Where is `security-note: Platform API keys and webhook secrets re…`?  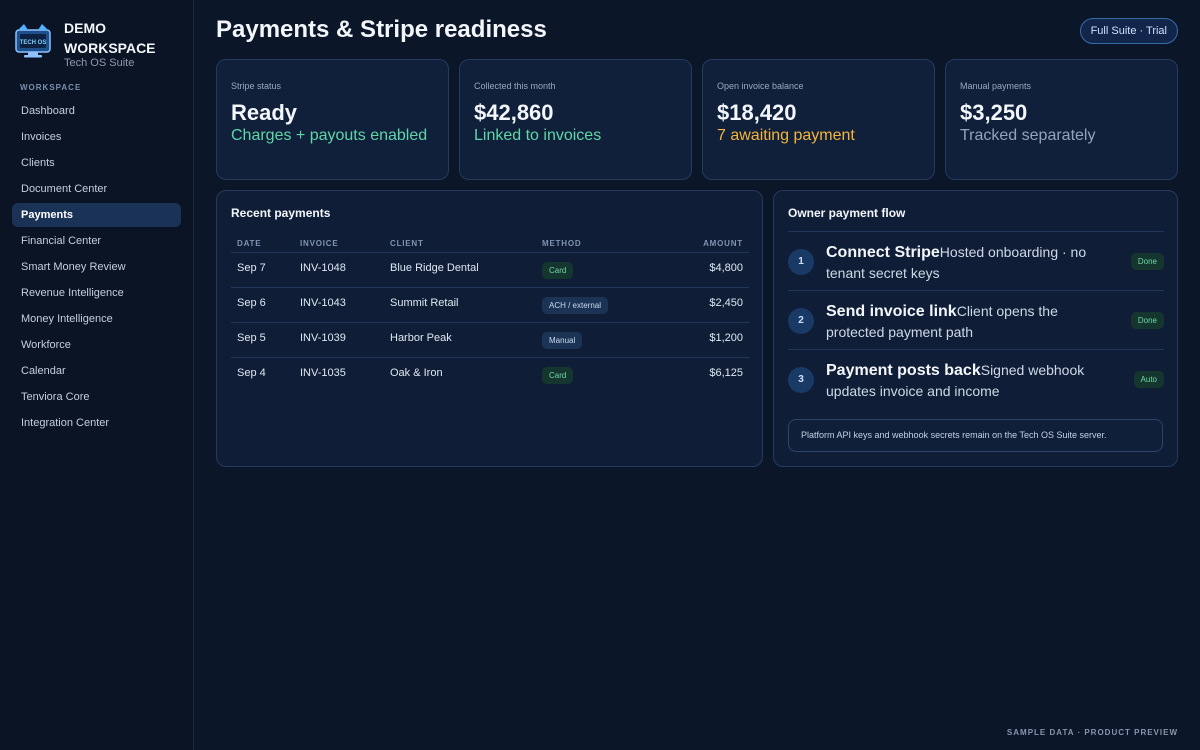
security-note: Platform API keys and webhook secrets re… is located at coordinates (975, 435).